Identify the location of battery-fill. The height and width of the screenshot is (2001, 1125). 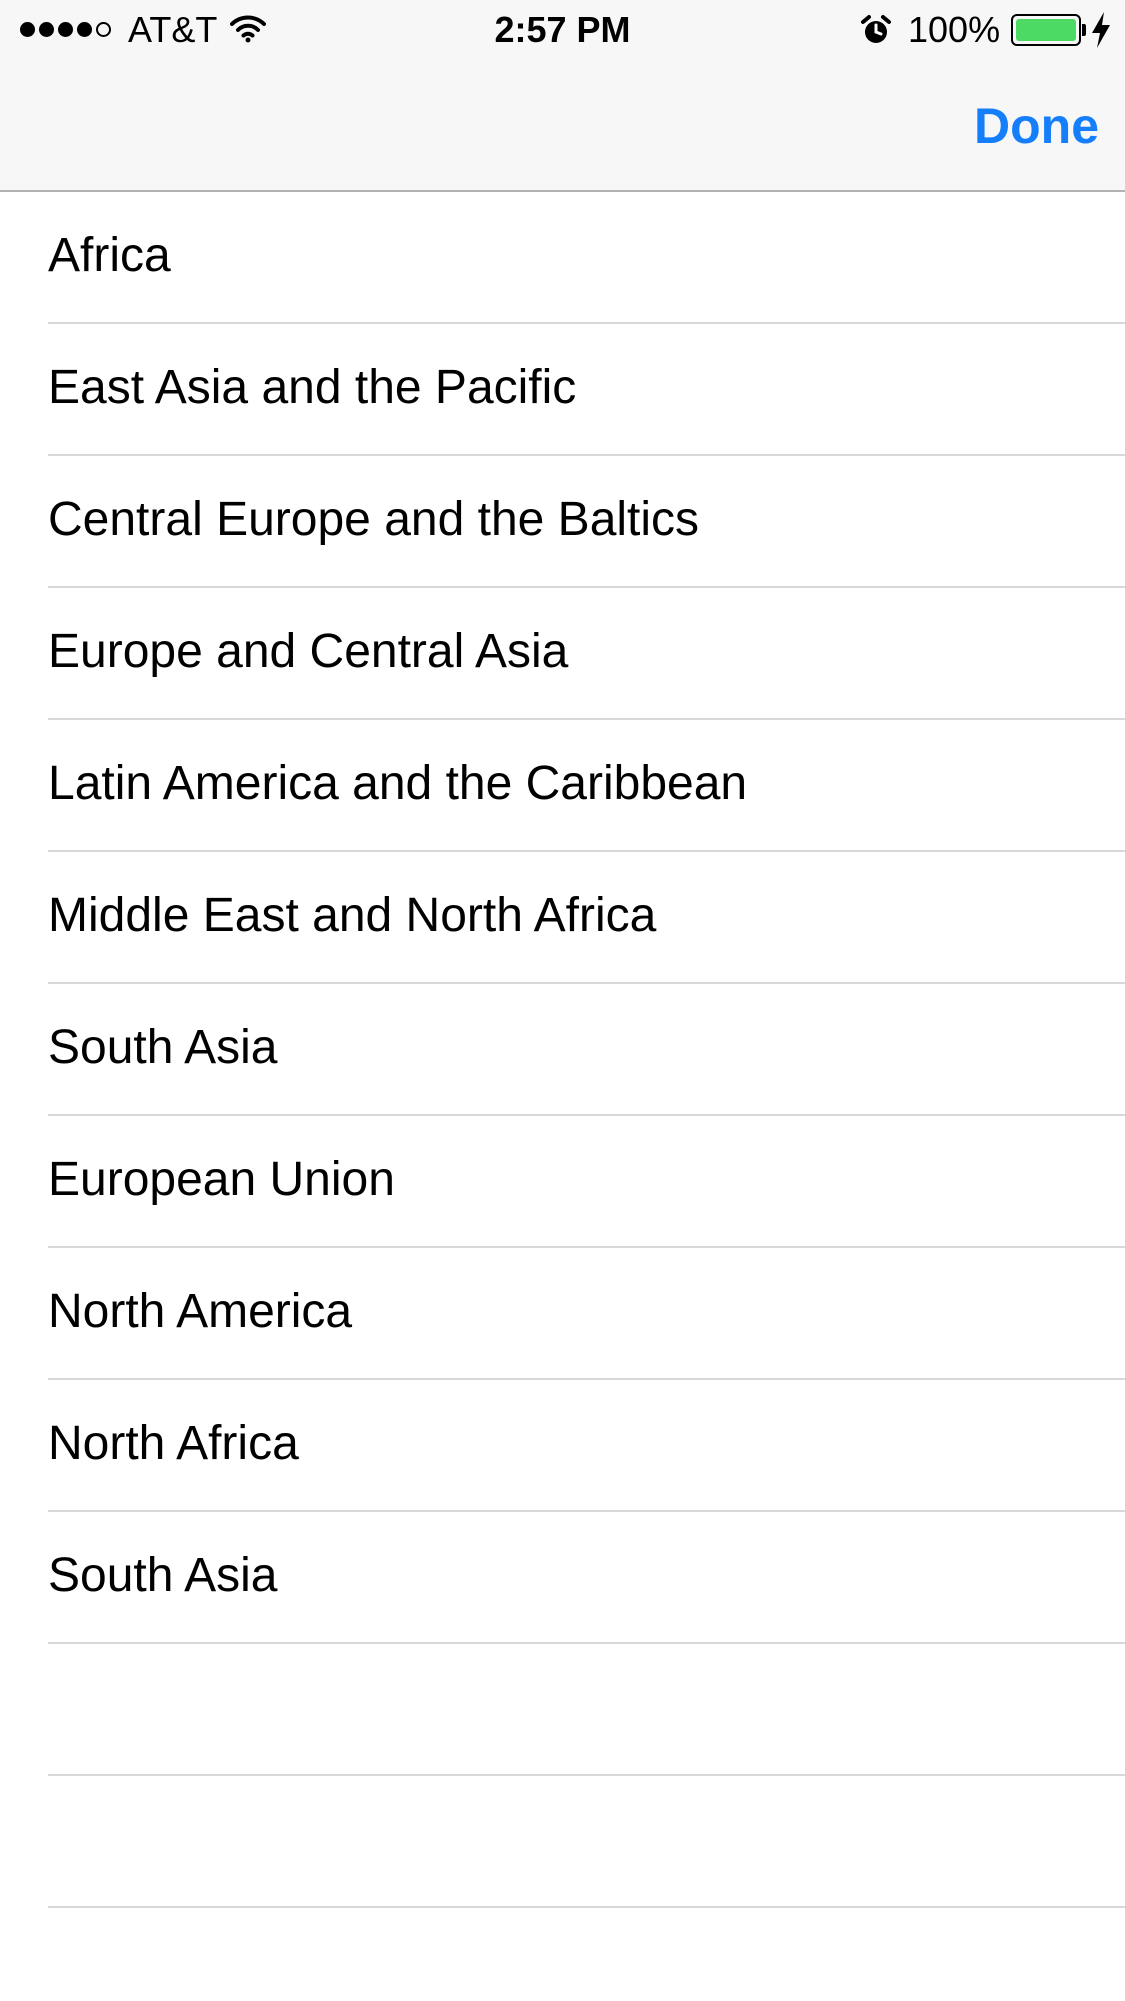
(1046, 30).